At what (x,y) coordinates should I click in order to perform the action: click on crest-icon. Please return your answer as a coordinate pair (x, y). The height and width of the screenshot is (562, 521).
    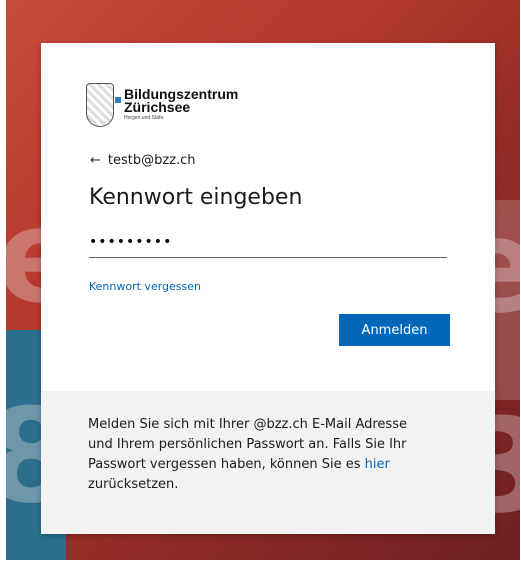
    Looking at the image, I should click on (100, 105).